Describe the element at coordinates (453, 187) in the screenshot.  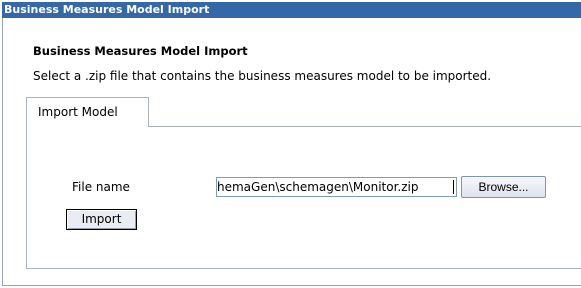
I see `text-caret` at that location.